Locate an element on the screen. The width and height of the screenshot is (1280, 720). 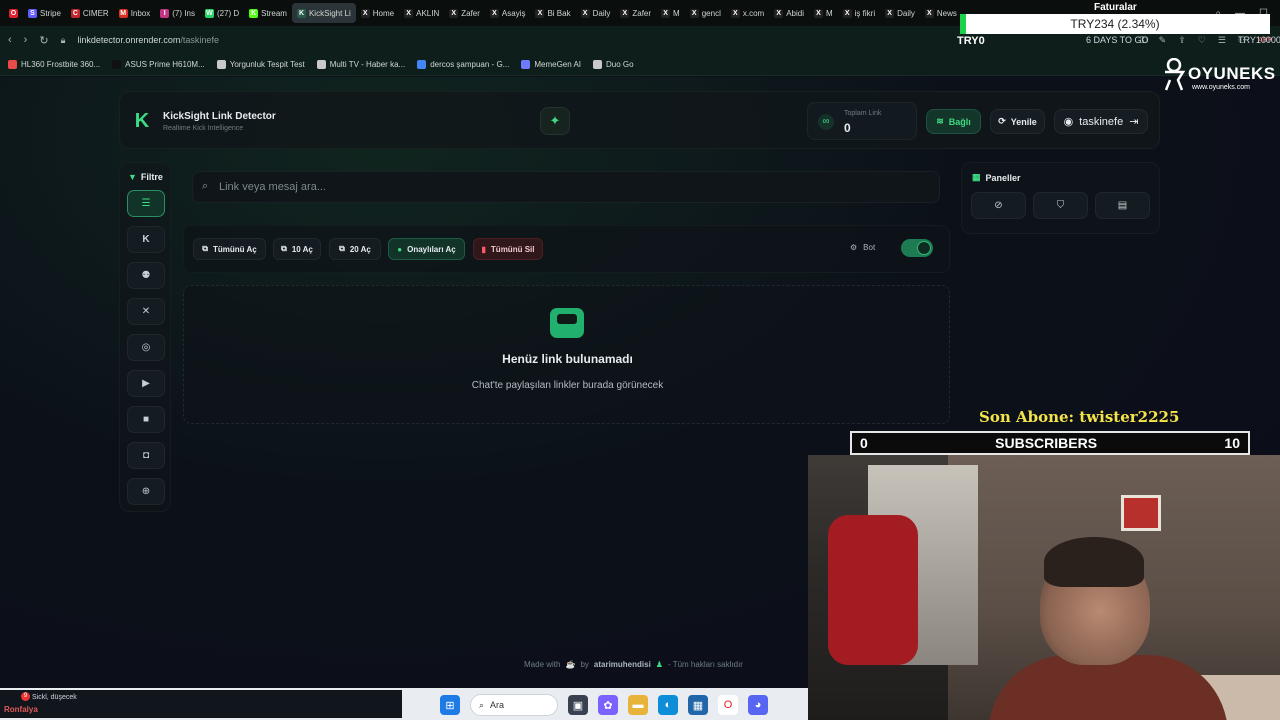
back-icon: ‹ is located at coordinates (10, 40).